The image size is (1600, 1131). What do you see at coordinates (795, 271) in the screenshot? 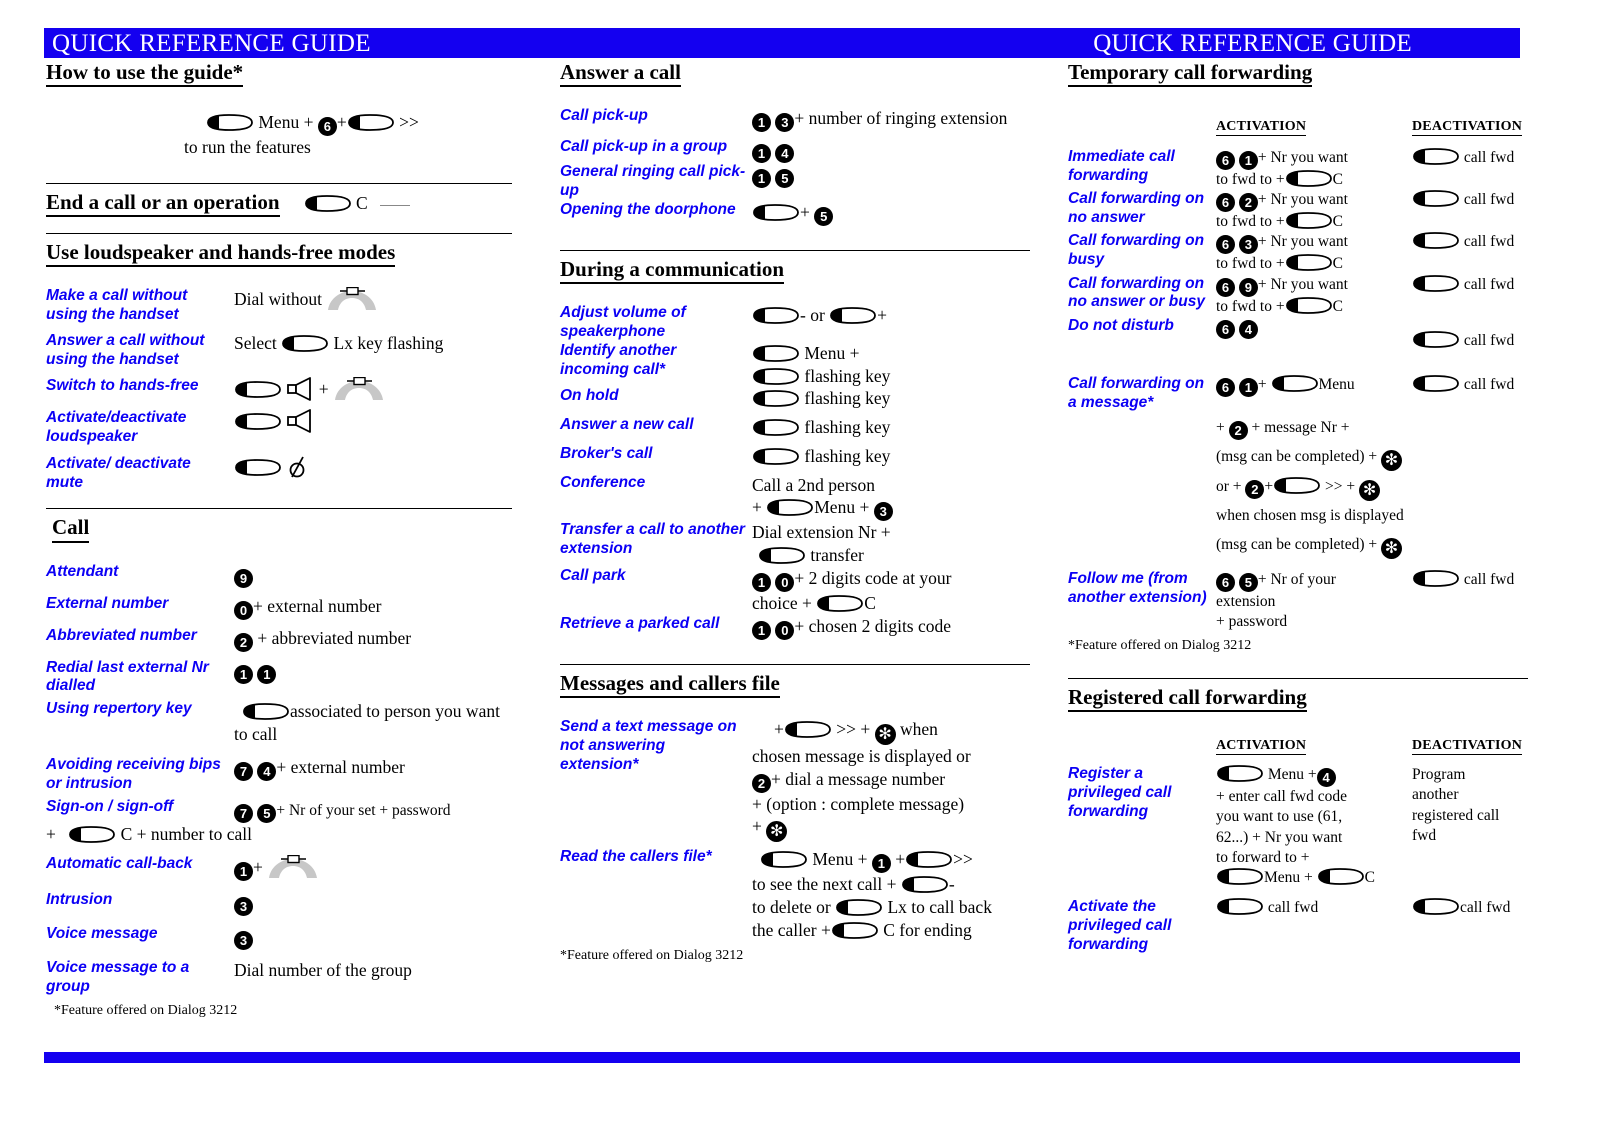
I see `section-during-communication: During a communication` at bounding box center [795, 271].